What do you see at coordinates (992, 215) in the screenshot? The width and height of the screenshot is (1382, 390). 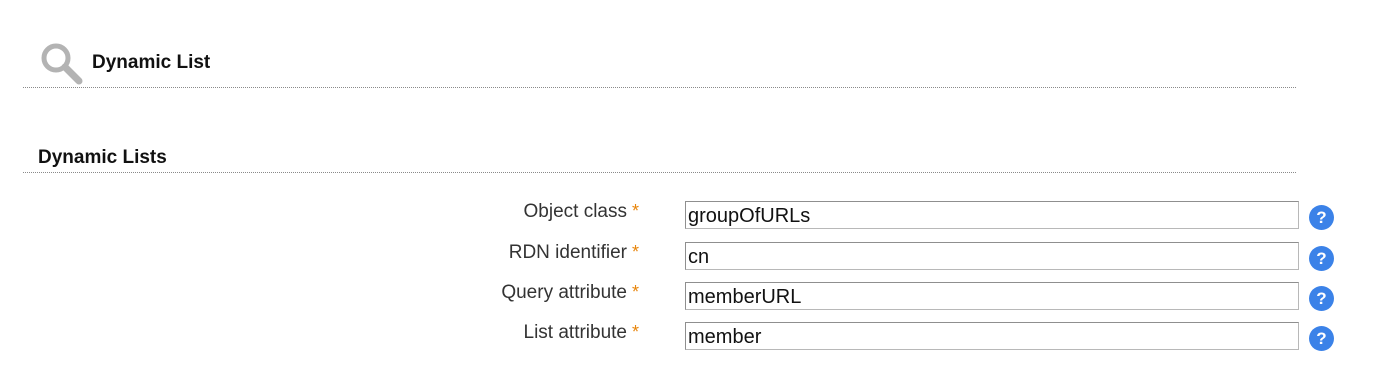 I see `object-class-input` at bounding box center [992, 215].